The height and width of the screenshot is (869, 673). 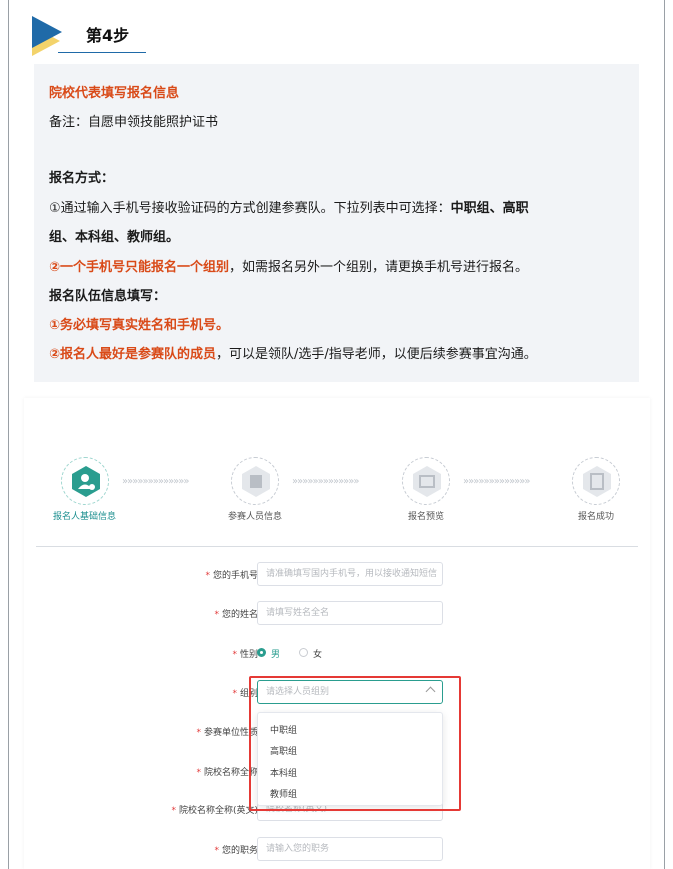 What do you see at coordinates (317, 653) in the screenshot?
I see `gender-female-label: 女` at bounding box center [317, 653].